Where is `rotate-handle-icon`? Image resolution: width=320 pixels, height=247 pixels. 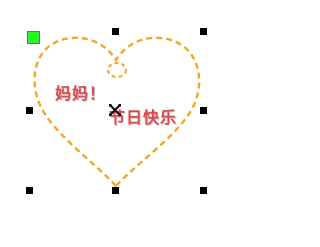
rotate-handle-icon is located at coordinates (33, 37).